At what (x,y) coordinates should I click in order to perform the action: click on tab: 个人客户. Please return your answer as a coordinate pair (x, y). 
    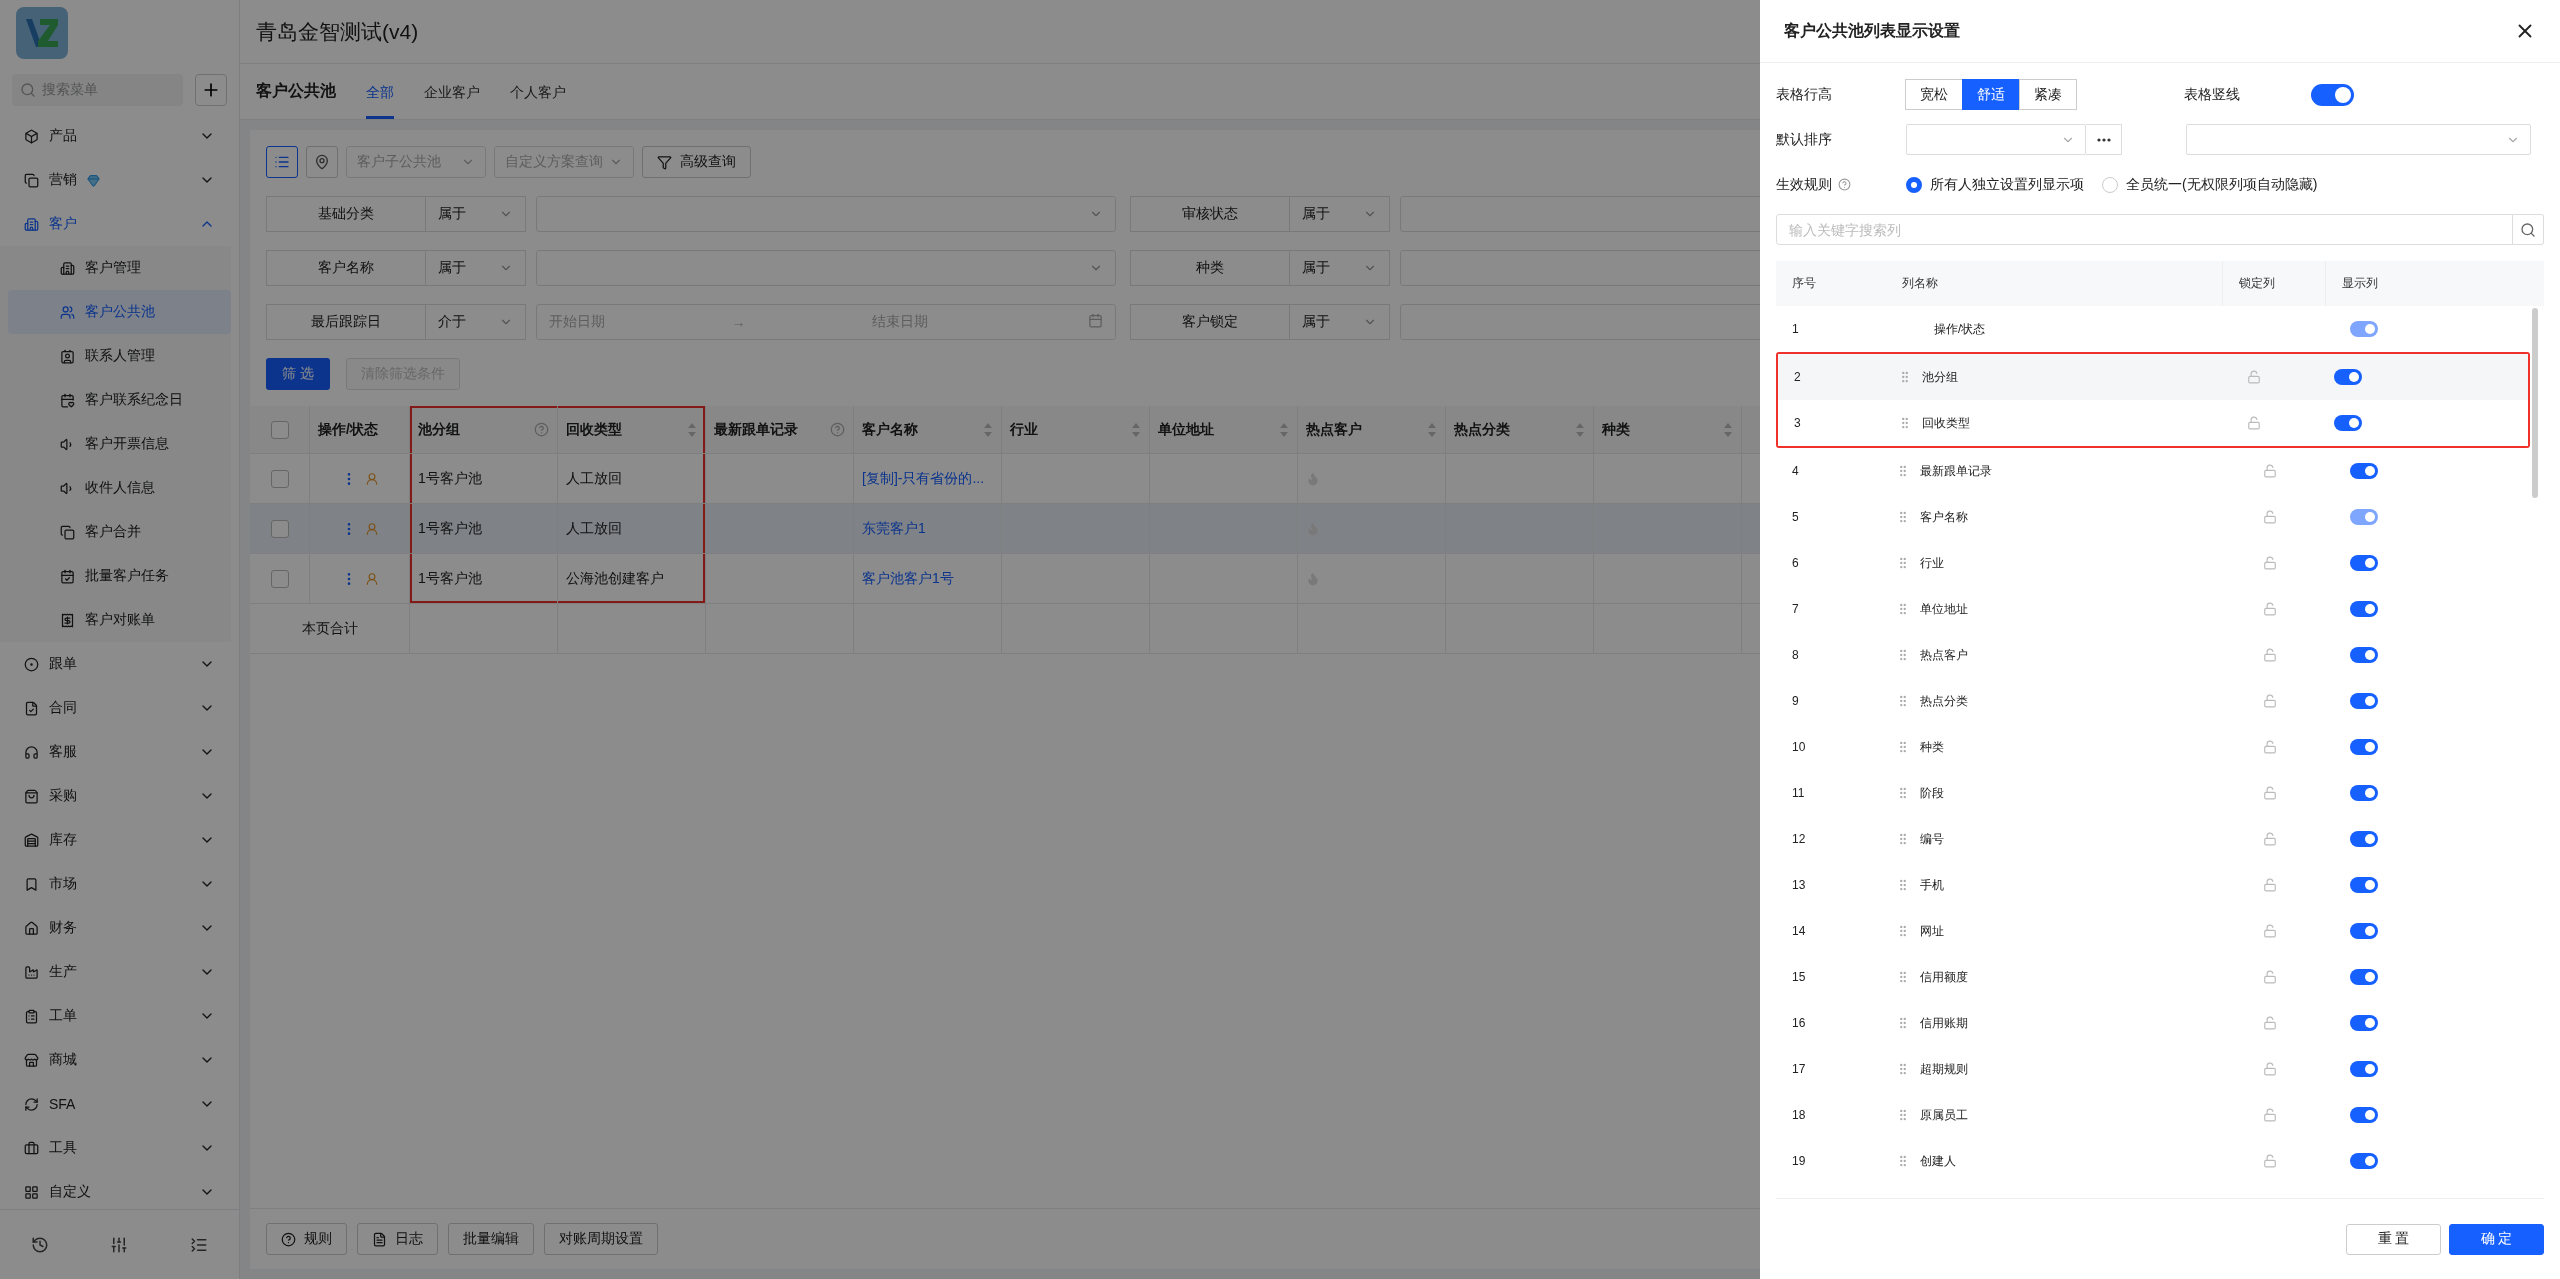
    Looking at the image, I should click on (538, 101).